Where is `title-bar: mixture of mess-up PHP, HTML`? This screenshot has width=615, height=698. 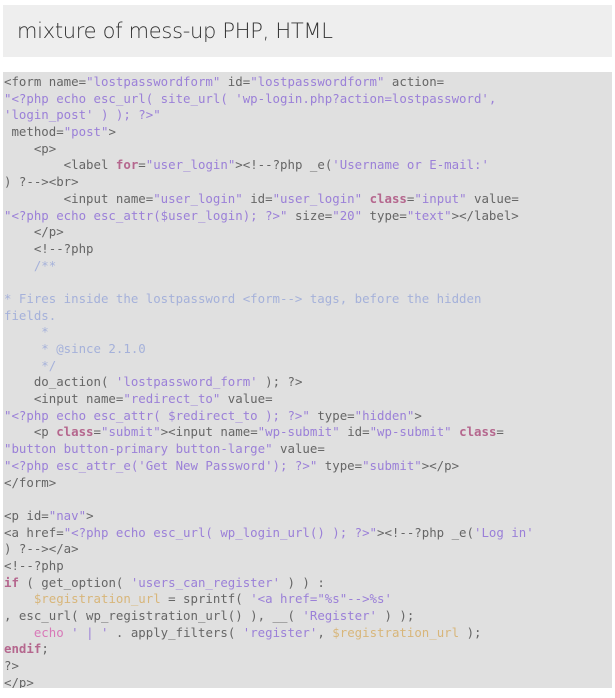 title-bar: mixture of mess-up PHP, HTML is located at coordinates (307, 31).